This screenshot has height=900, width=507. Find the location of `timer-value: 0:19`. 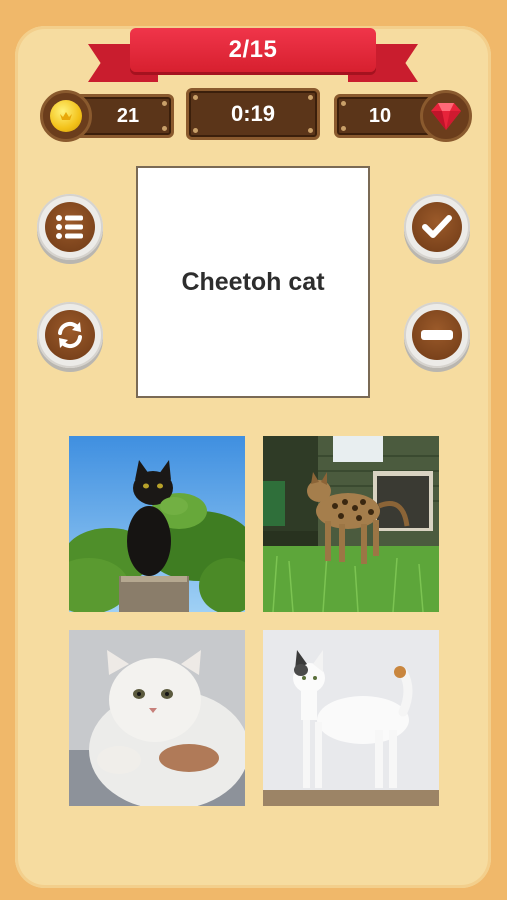

timer-value: 0:19 is located at coordinates (253, 113).